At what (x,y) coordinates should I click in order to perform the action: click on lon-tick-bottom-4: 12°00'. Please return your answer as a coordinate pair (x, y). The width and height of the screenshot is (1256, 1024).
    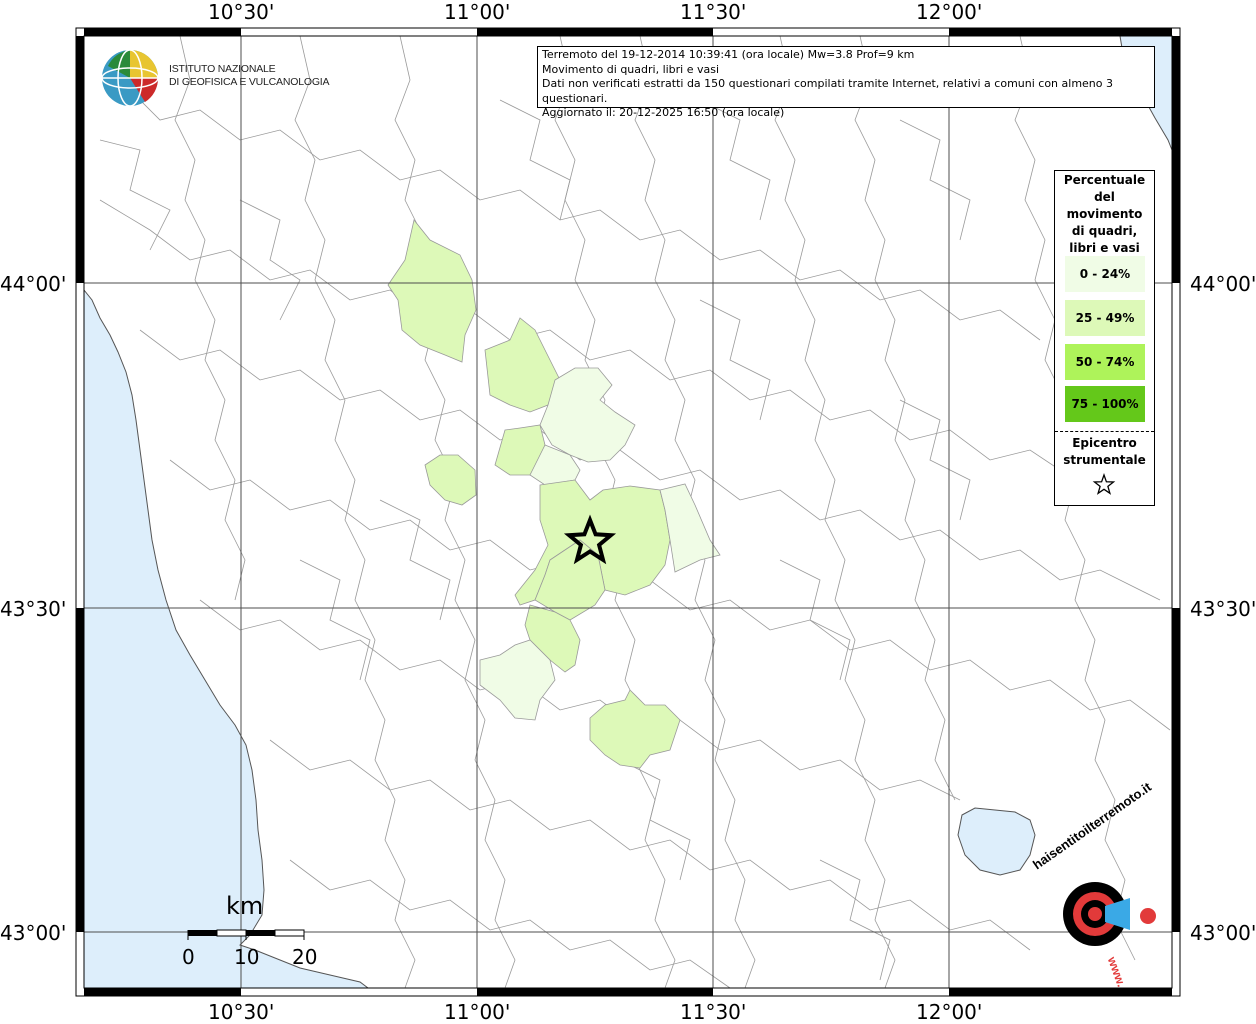
    Looking at the image, I should click on (949, 1012).